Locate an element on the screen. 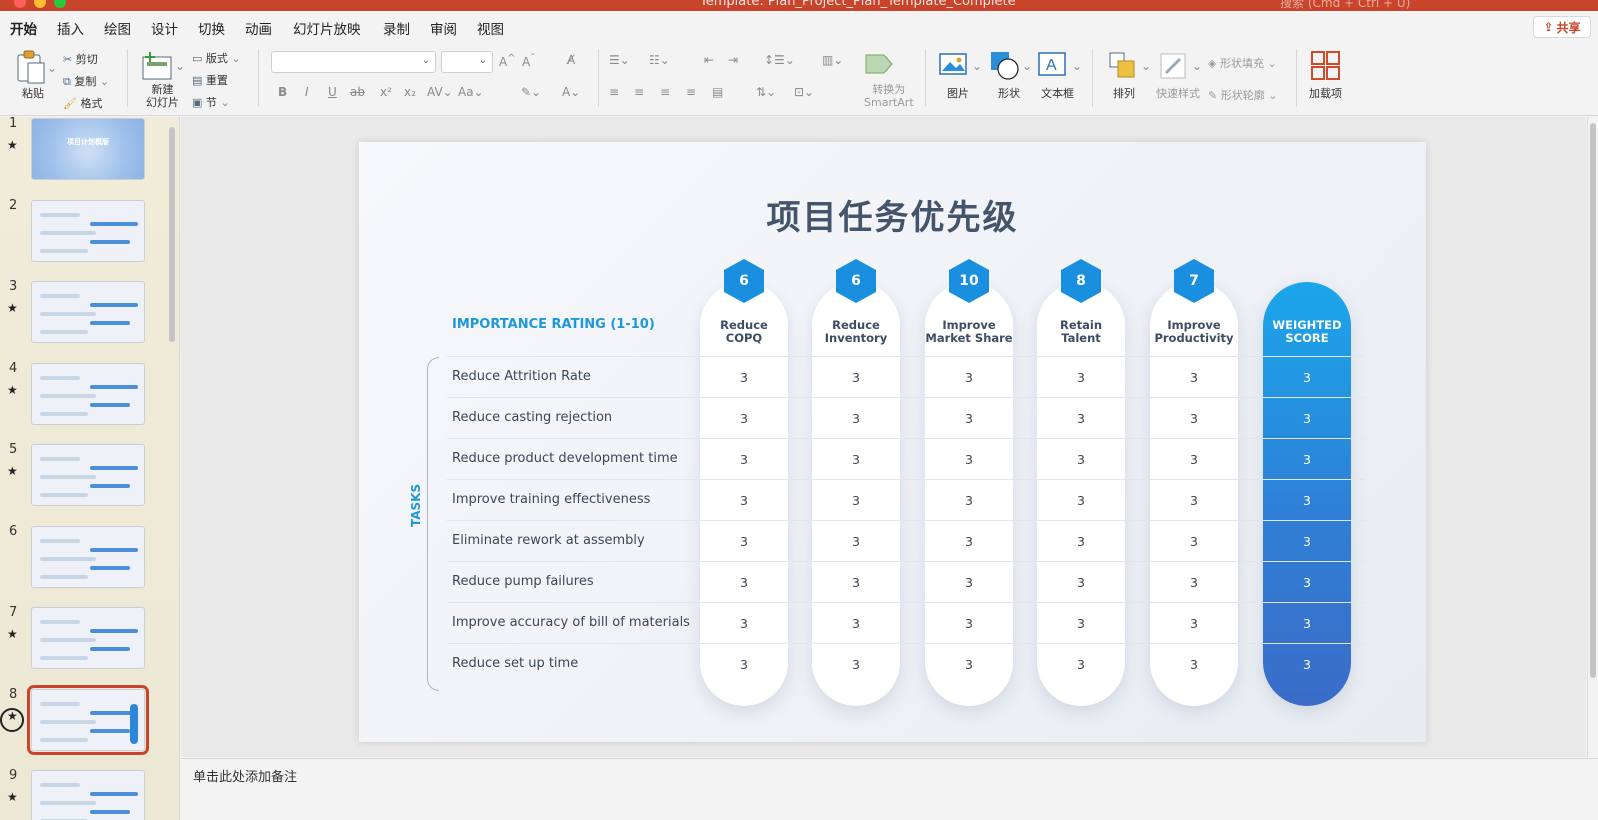 The height and width of the screenshot is (820, 1598). textbox-button: 文本框 is located at coordinates (1057, 93).